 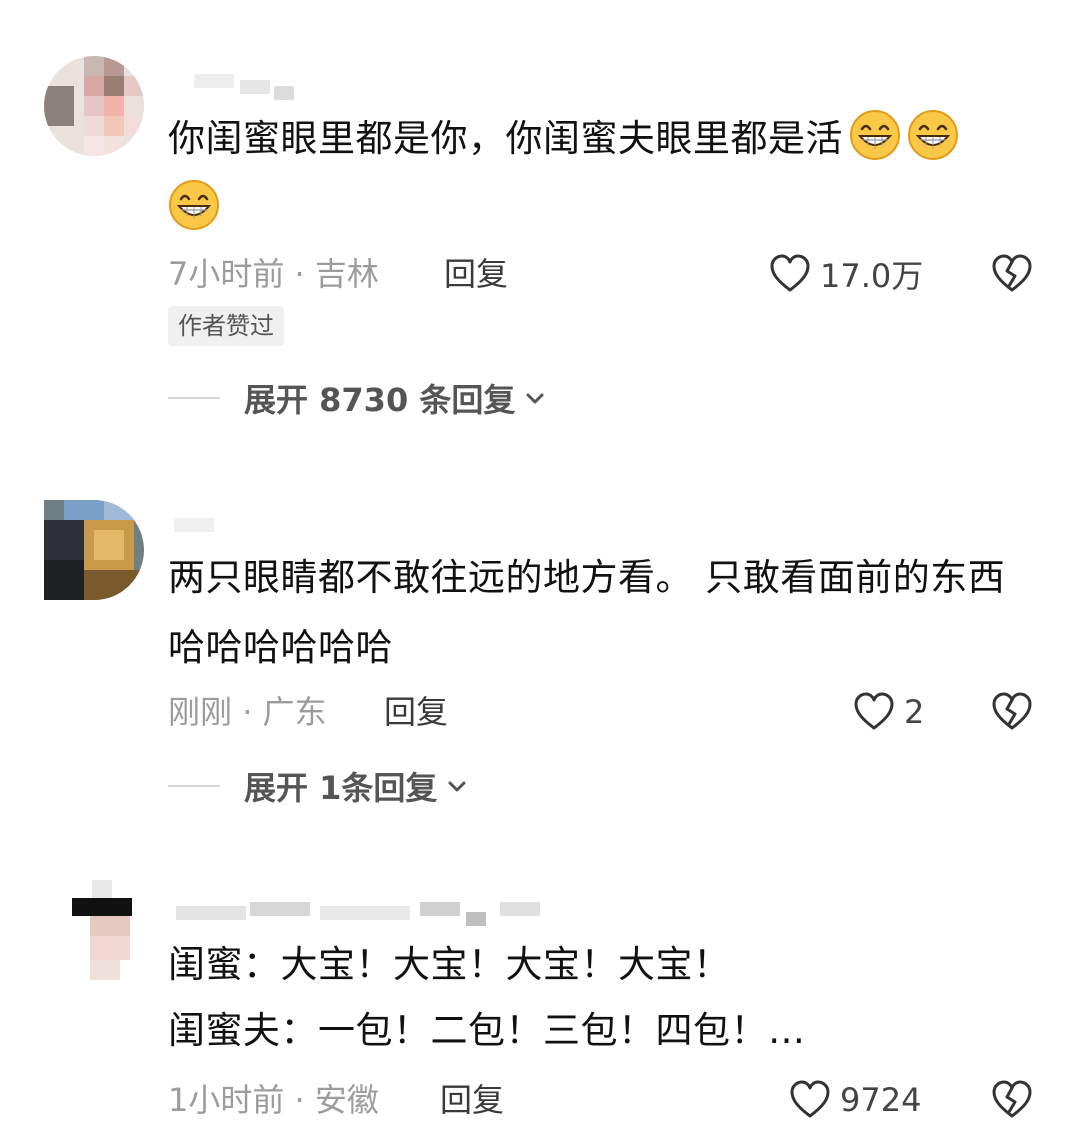 I want to click on location: 吉林, so click(x=346, y=274).